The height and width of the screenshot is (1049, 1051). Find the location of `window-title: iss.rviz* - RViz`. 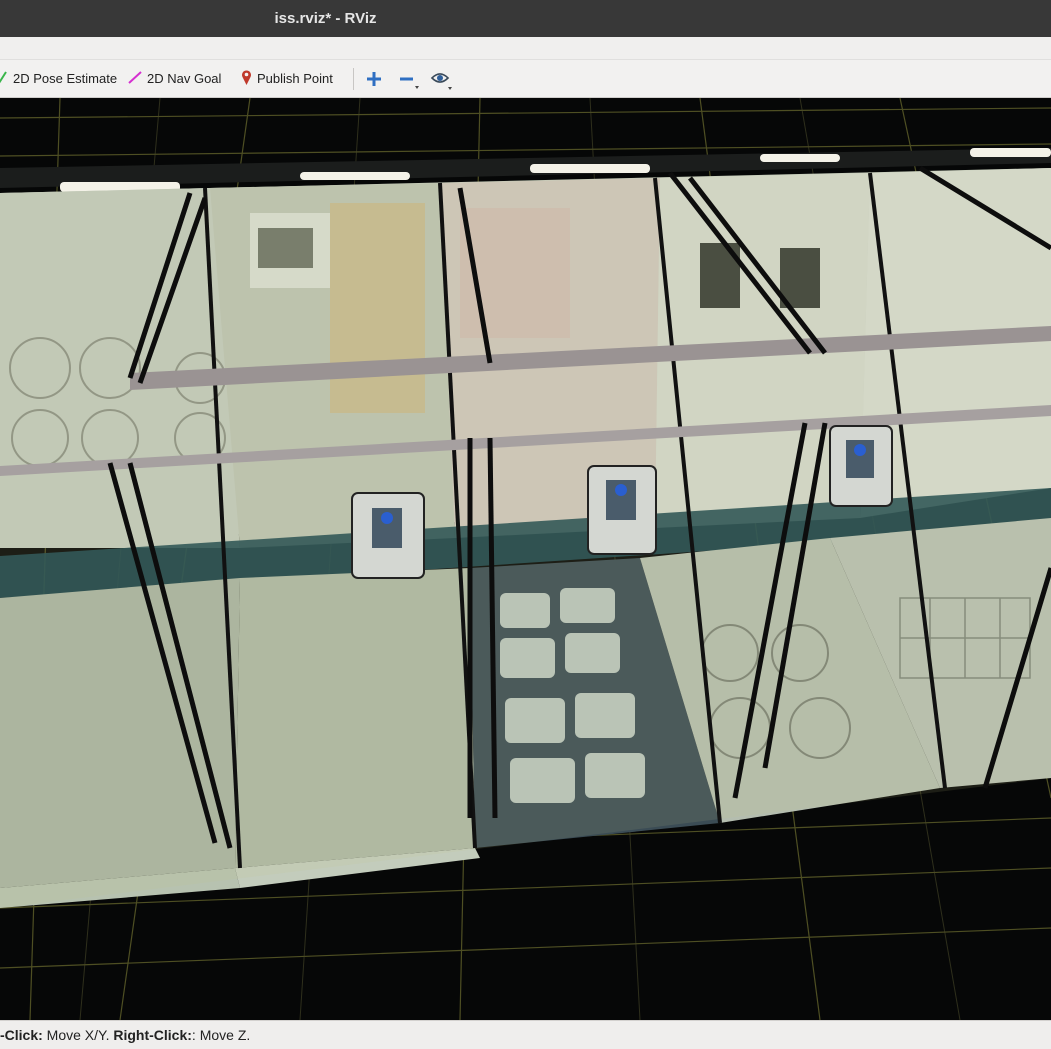

window-title: iss.rviz* - RViz is located at coordinates (325, 18).